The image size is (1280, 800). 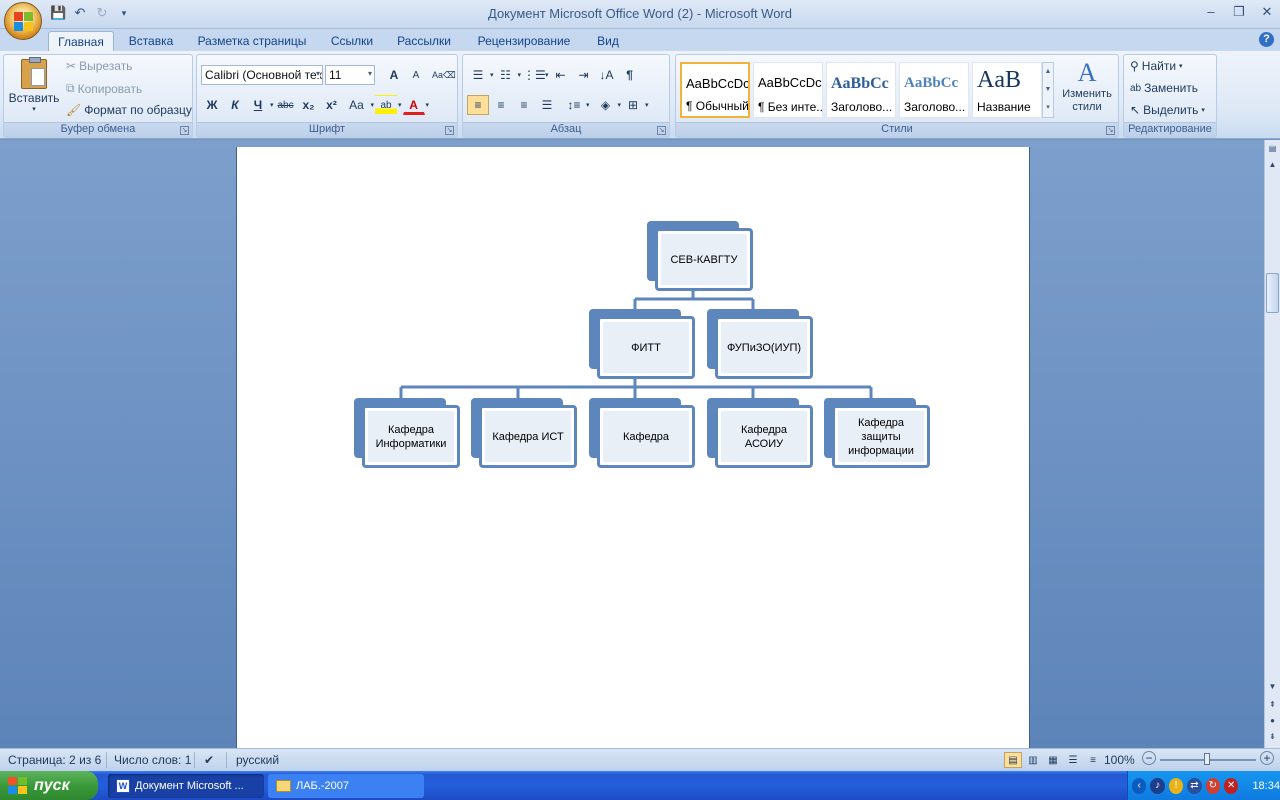 I want to click on next-page-icon: ⇟, so click(x=1272, y=737).